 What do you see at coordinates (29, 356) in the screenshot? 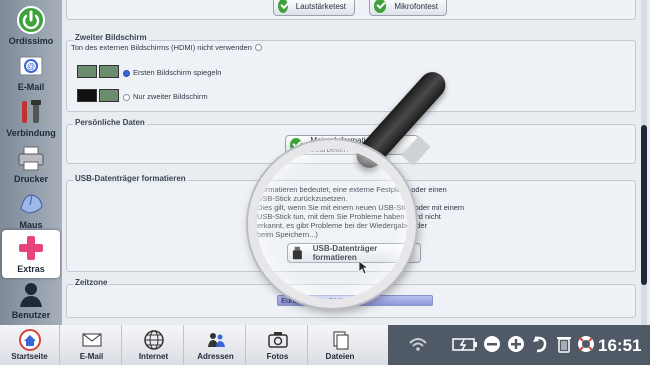
I see `taskbar-item-label: Startseite` at bounding box center [29, 356].